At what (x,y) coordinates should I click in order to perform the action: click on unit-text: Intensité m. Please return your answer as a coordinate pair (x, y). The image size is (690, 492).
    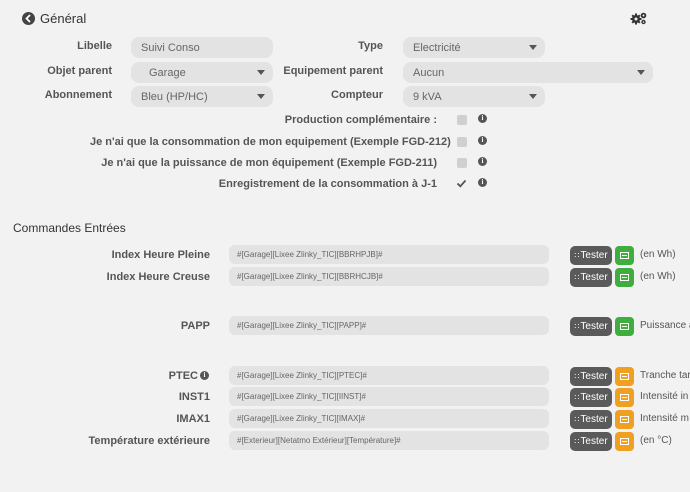
    Looking at the image, I should click on (664, 418).